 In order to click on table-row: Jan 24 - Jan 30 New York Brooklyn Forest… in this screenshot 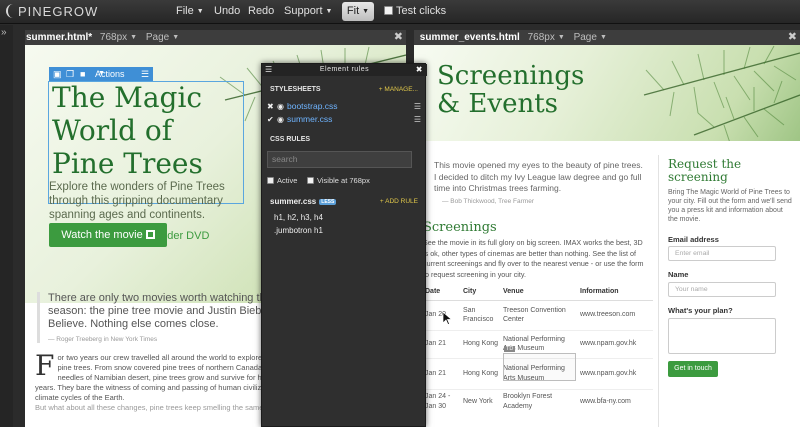, I will do `click(538, 401)`.